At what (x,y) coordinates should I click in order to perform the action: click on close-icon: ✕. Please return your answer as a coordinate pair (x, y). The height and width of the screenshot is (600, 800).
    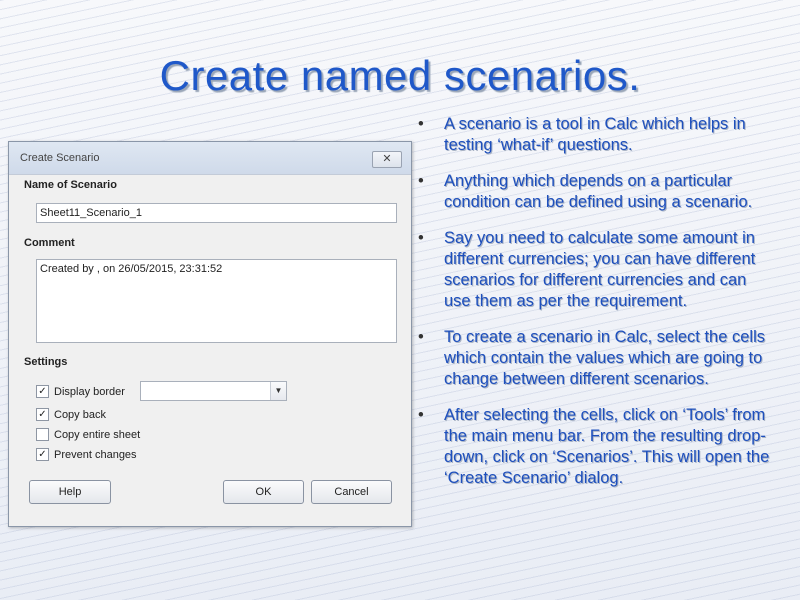
    Looking at the image, I should click on (387, 159).